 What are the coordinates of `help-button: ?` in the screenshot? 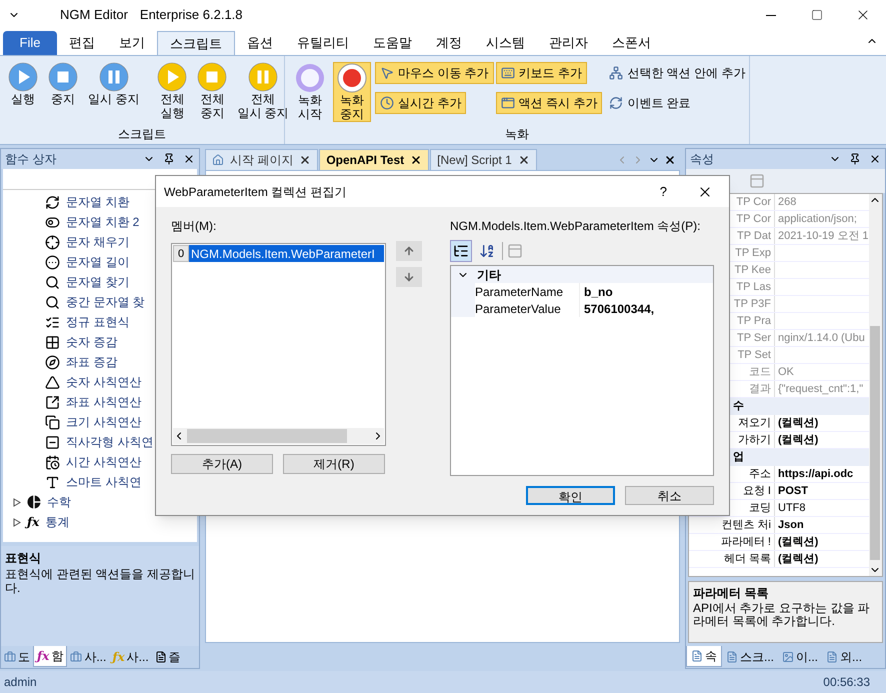 It's located at (663, 192).